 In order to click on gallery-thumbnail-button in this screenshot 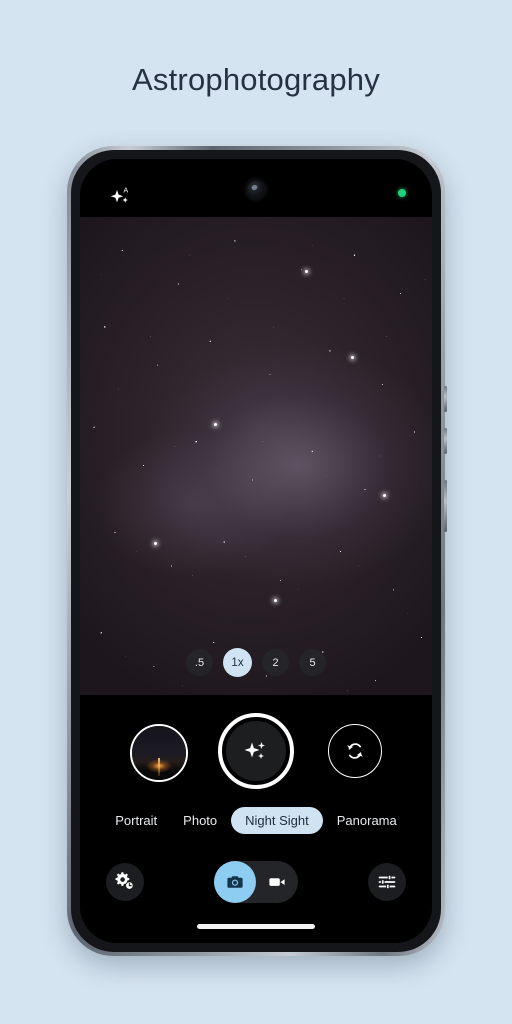, I will do `click(159, 753)`.